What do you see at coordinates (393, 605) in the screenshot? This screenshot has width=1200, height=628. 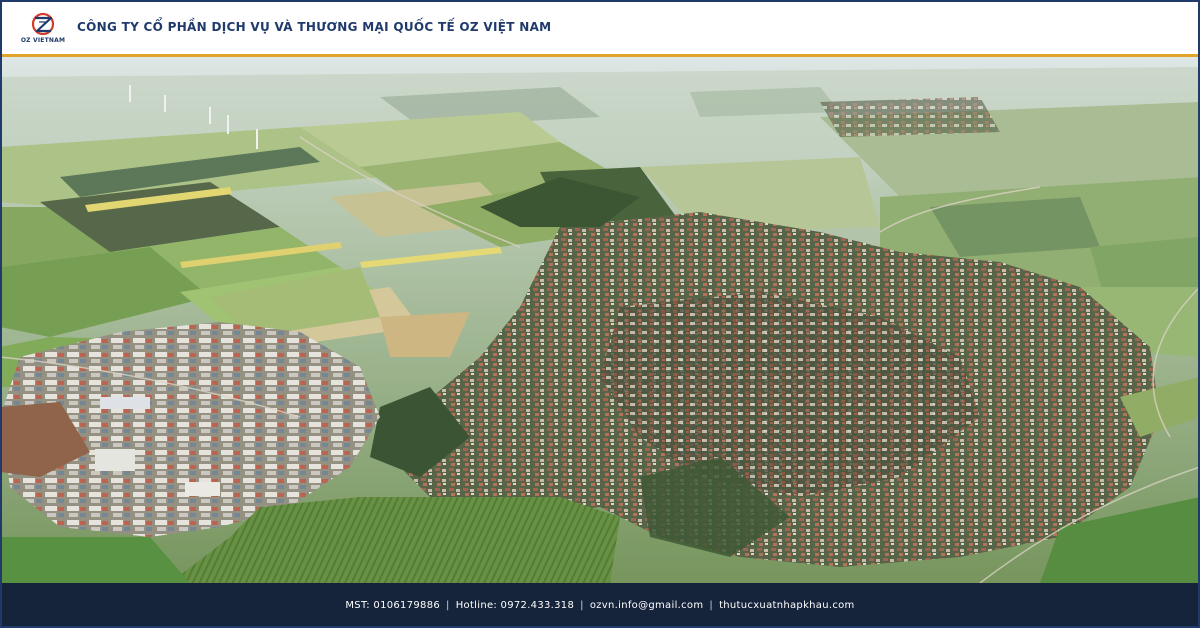 I see `tax-code: MST: 0106179886` at bounding box center [393, 605].